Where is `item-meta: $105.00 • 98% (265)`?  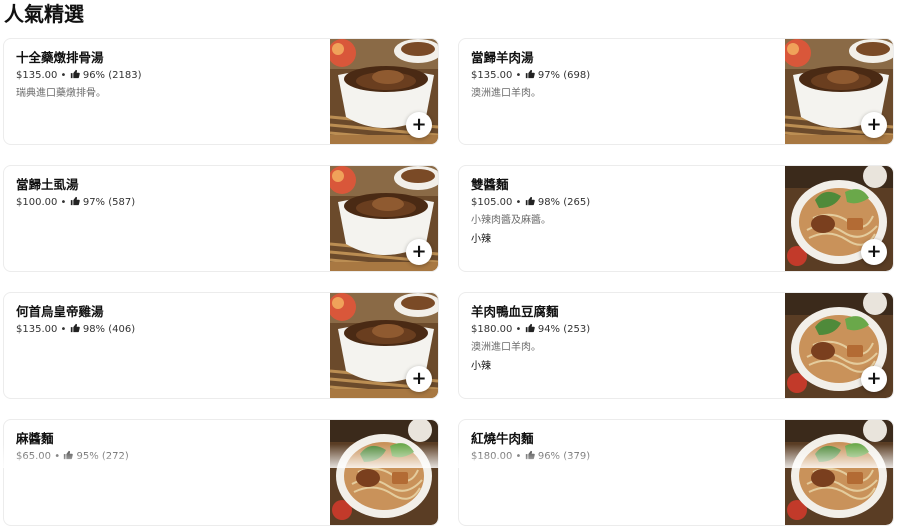 item-meta: $105.00 • 98% (265) is located at coordinates (530, 203).